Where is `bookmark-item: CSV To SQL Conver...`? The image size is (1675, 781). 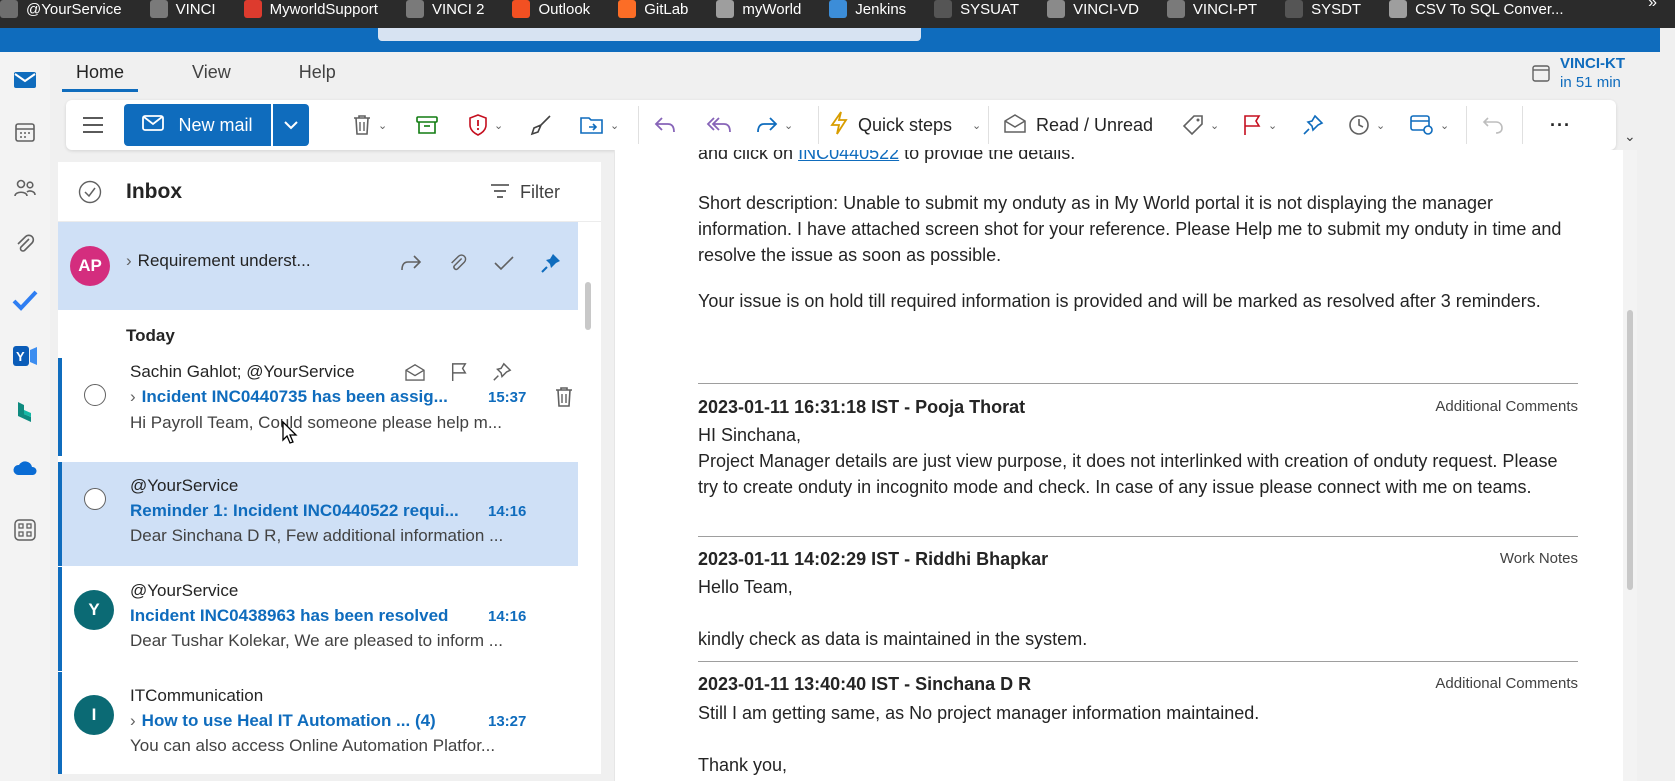
bookmark-item: CSV To SQL Conver... is located at coordinates (1476, 9).